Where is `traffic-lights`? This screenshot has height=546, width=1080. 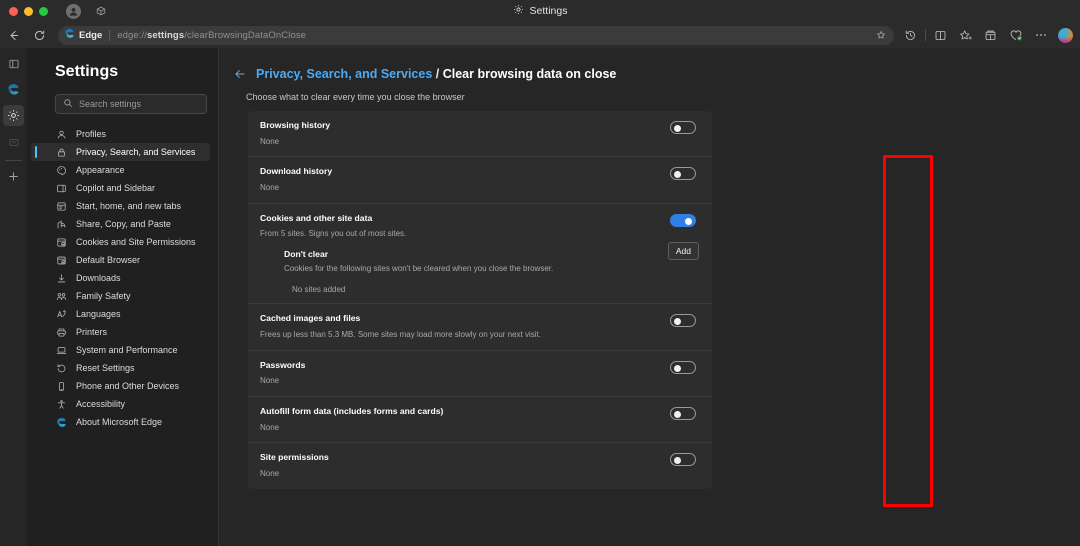 traffic-lights is located at coordinates (28, 11).